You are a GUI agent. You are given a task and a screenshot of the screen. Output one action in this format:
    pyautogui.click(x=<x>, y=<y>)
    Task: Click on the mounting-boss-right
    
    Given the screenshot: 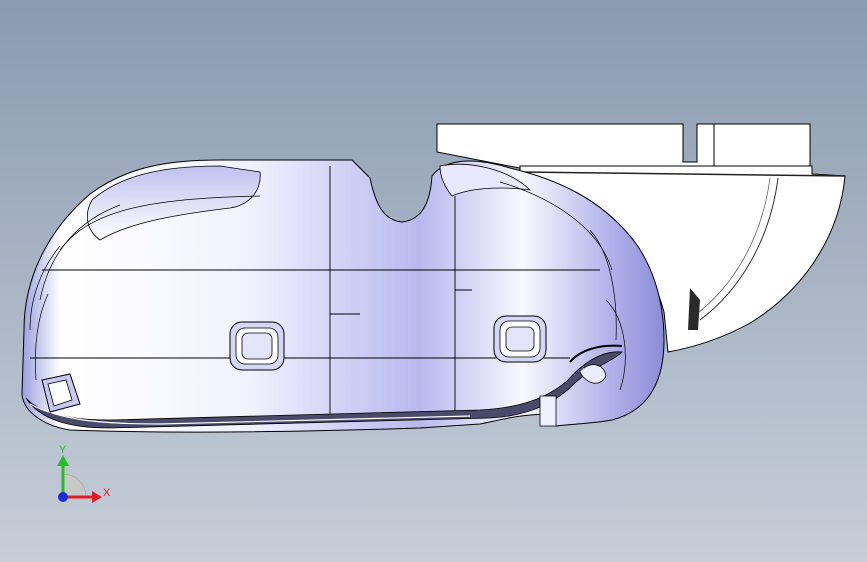 What is the action you would take?
    pyautogui.click(x=520, y=339)
    